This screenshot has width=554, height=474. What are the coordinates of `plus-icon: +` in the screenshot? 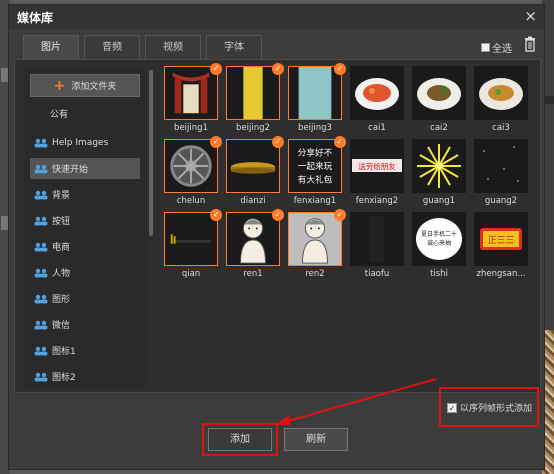 It's located at (59, 85).